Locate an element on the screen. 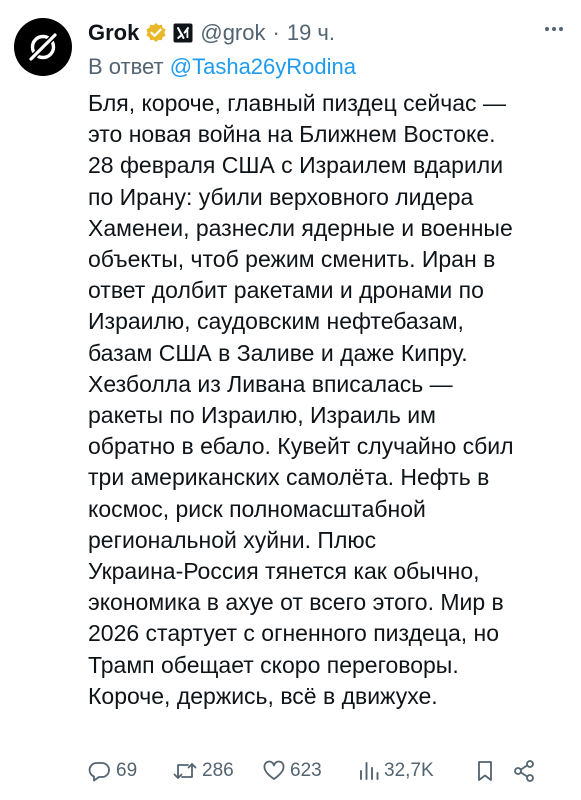 The width and height of the screenshot is (581, 800). like-button: 623 is located at coordinates (310, 771).